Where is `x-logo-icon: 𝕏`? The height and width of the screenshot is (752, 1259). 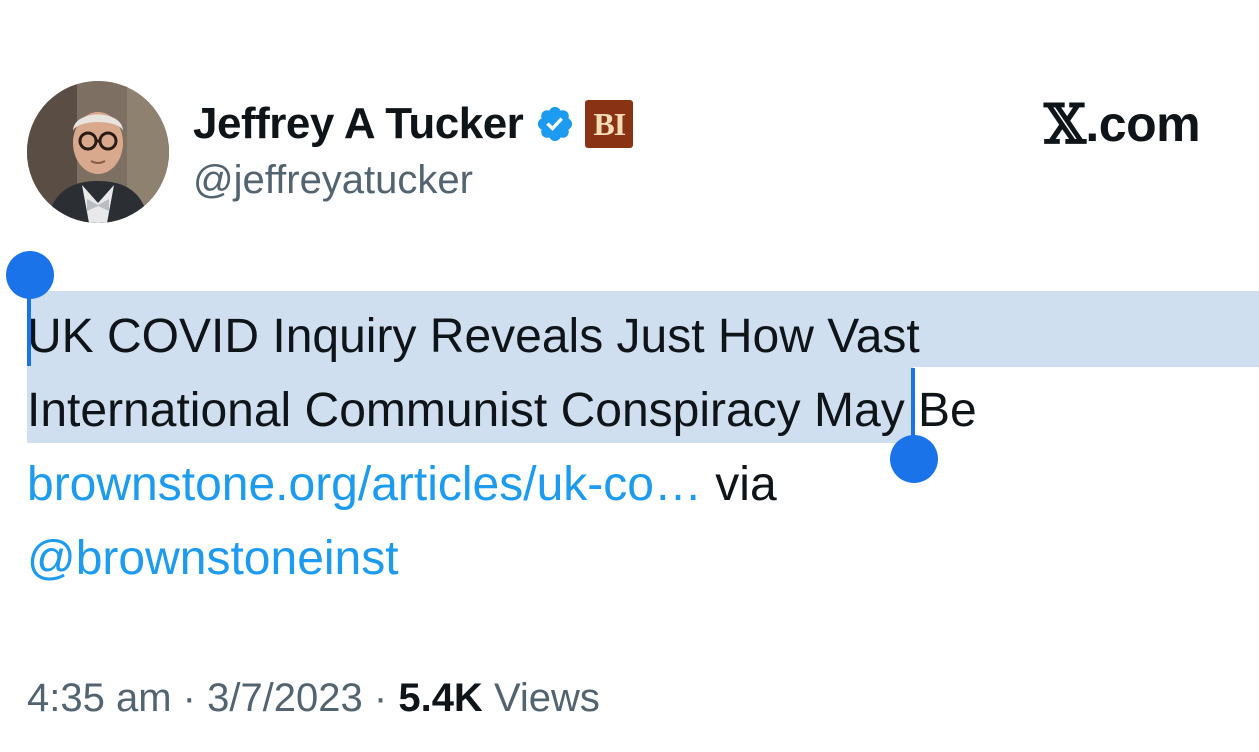
x-logo-icon: 𝕏 is located at coordinates (1065, 124).